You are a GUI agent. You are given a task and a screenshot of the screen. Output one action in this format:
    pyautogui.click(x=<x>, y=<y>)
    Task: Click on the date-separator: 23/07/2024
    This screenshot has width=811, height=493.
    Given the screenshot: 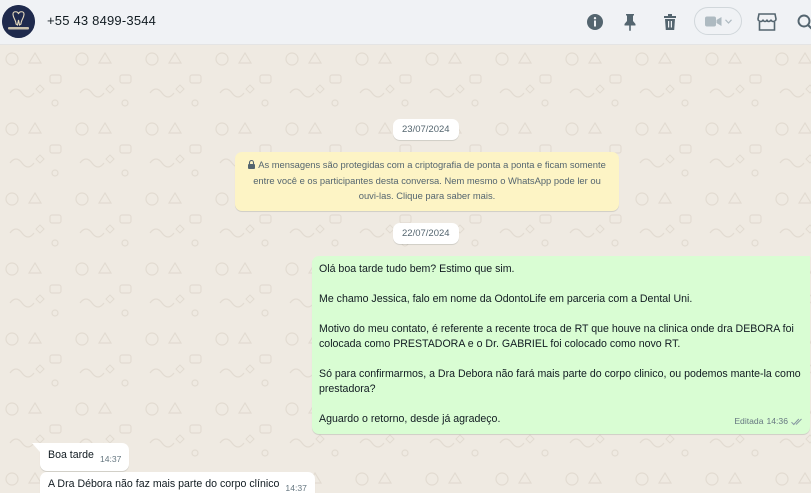 What is the action you would take?
    pyautogui.click(x=426, y=129)
    